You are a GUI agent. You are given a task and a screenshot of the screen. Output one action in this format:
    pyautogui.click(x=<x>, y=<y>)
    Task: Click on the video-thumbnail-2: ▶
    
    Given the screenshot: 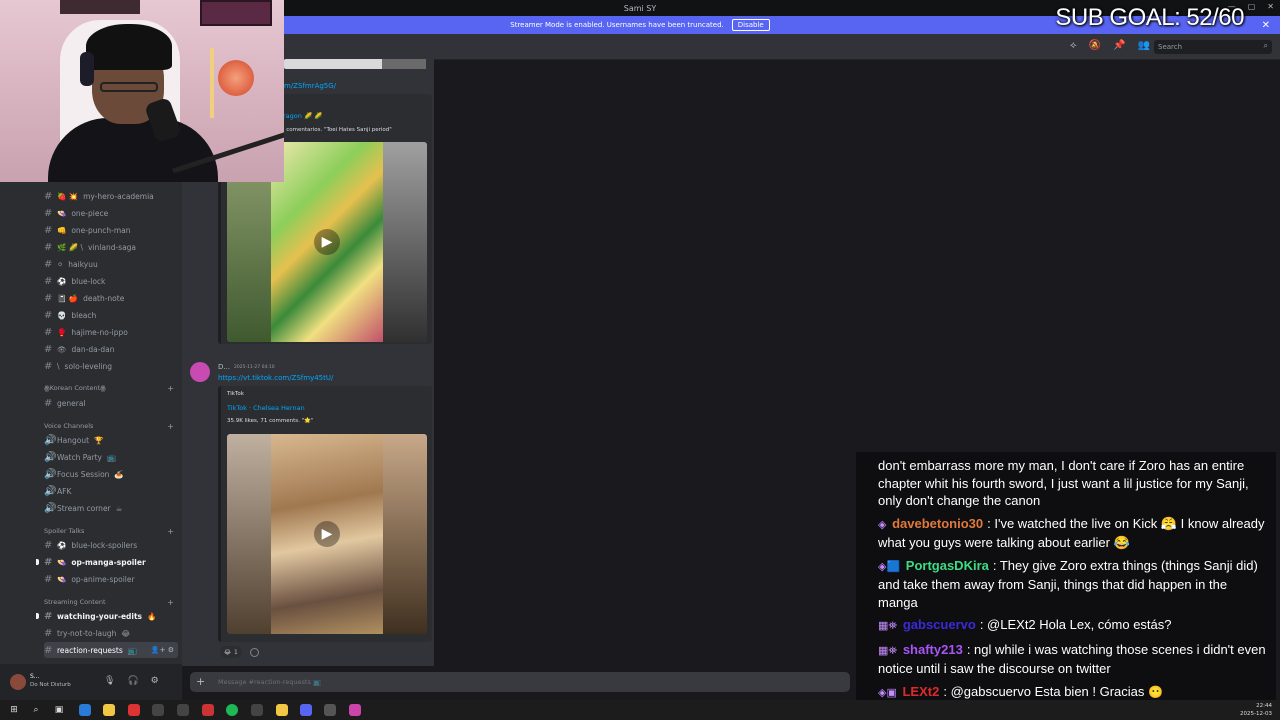 What is the action you would take?
    pyautogui.click(x=327, y=534)
    